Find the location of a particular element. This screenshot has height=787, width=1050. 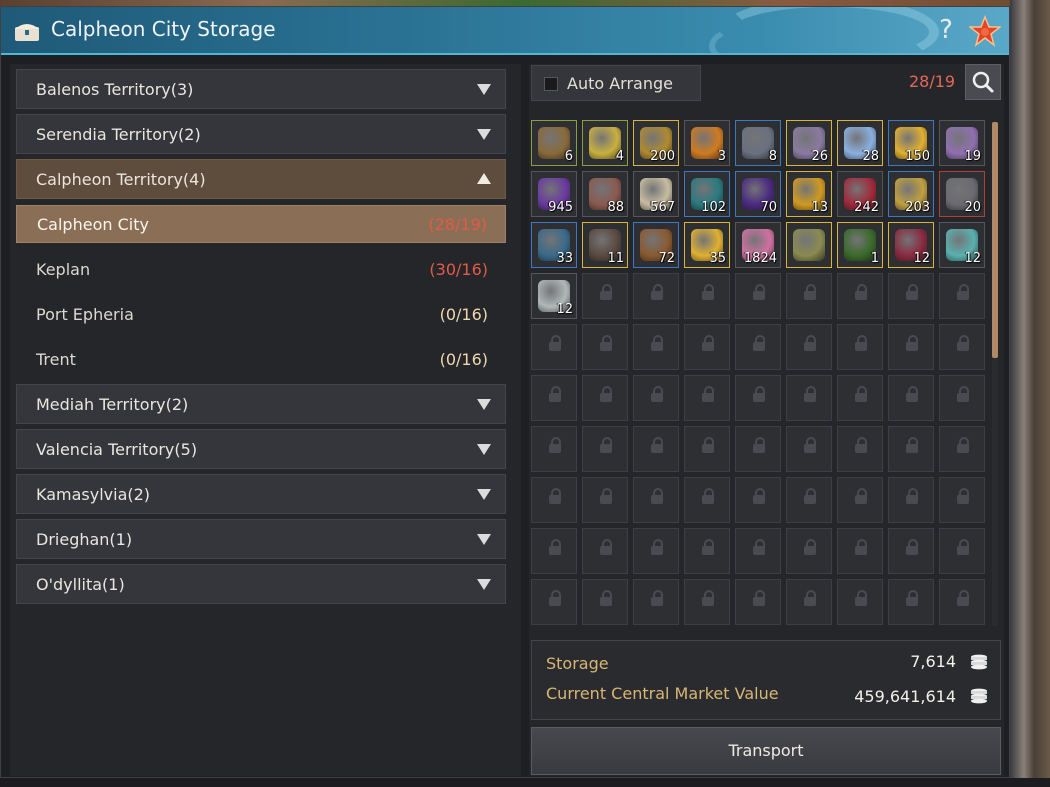

item-slot: 6 is located at coordinates (554, 143).